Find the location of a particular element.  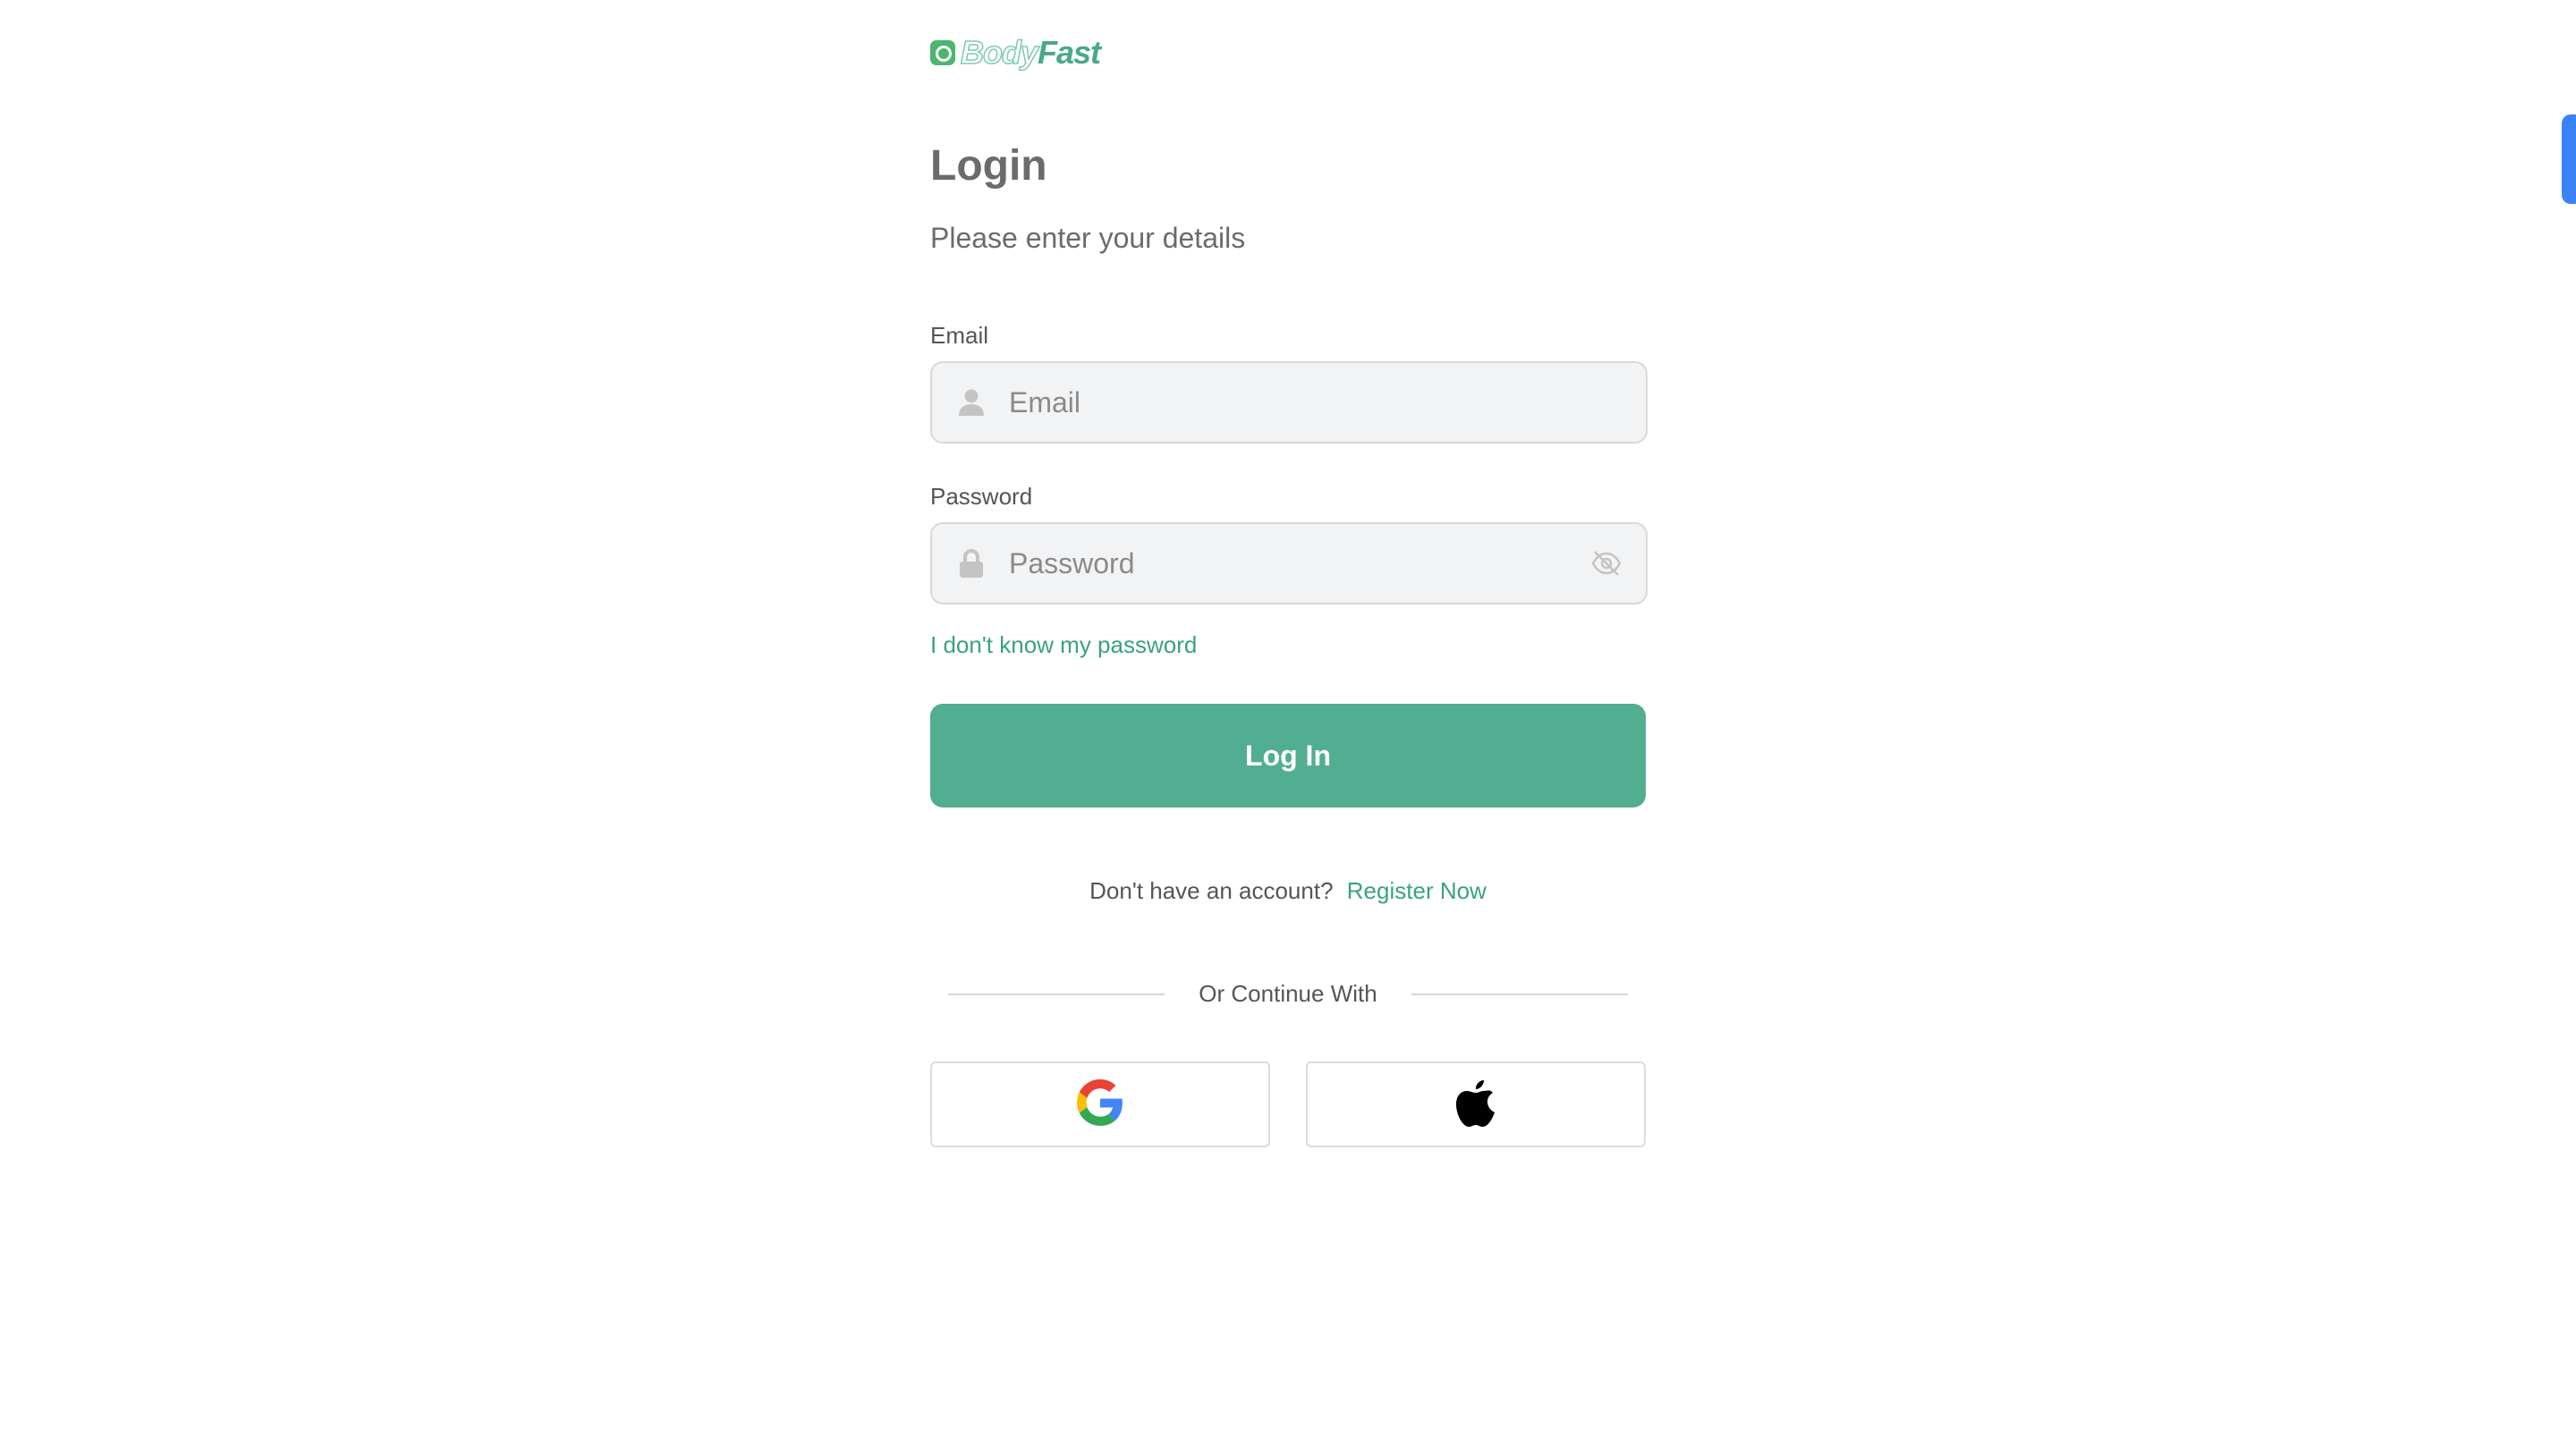

apple-icon is located at coordinates (1475, 1105).